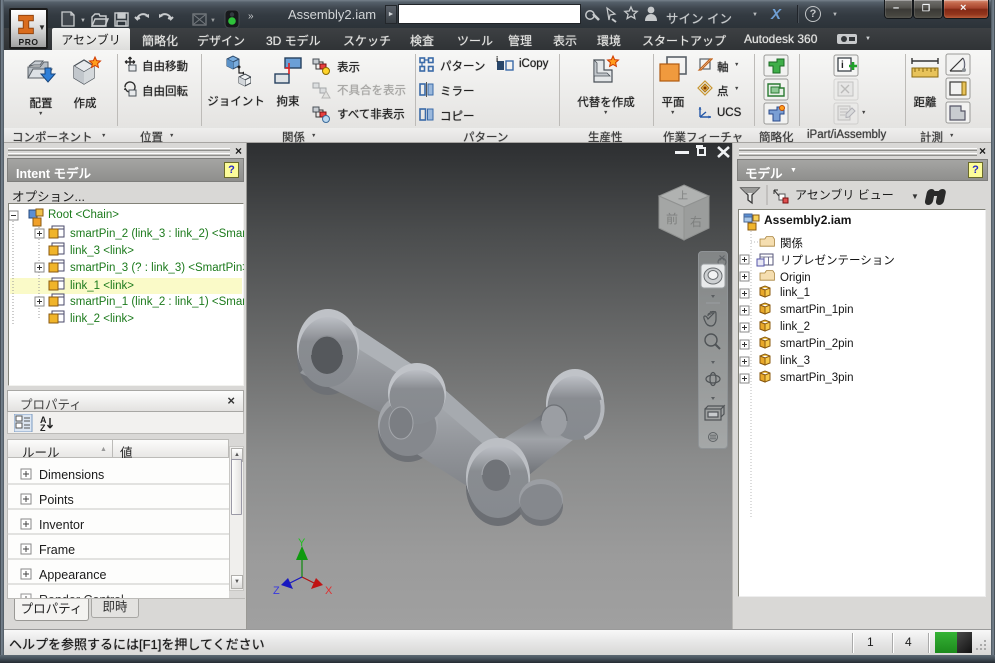 This screenshot has height=663, width=995. I want to click on svg-text: 上, so click(683, 196).